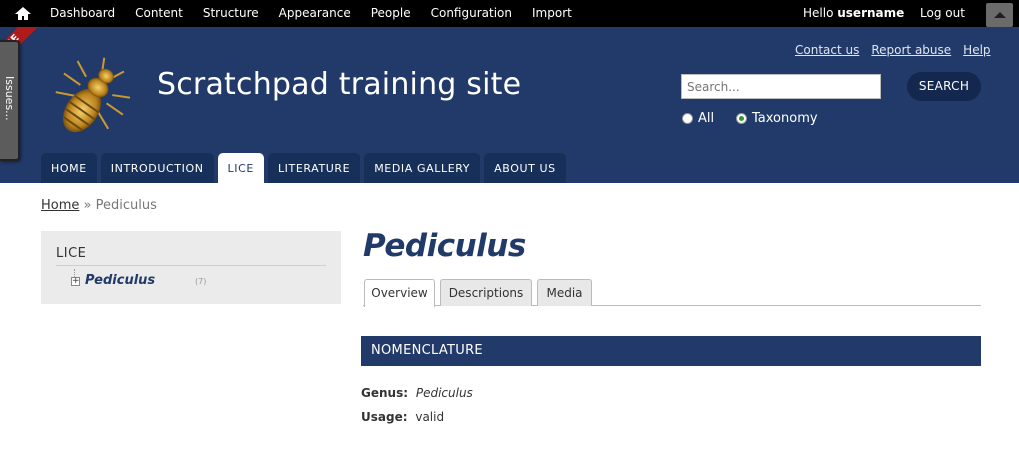 The width and height of the screenshot is (1019, 467). Describe the element at coordinates (785, 118) in the screenshot. I see `radio-label-taxonomy: Taxonomy` at that location.